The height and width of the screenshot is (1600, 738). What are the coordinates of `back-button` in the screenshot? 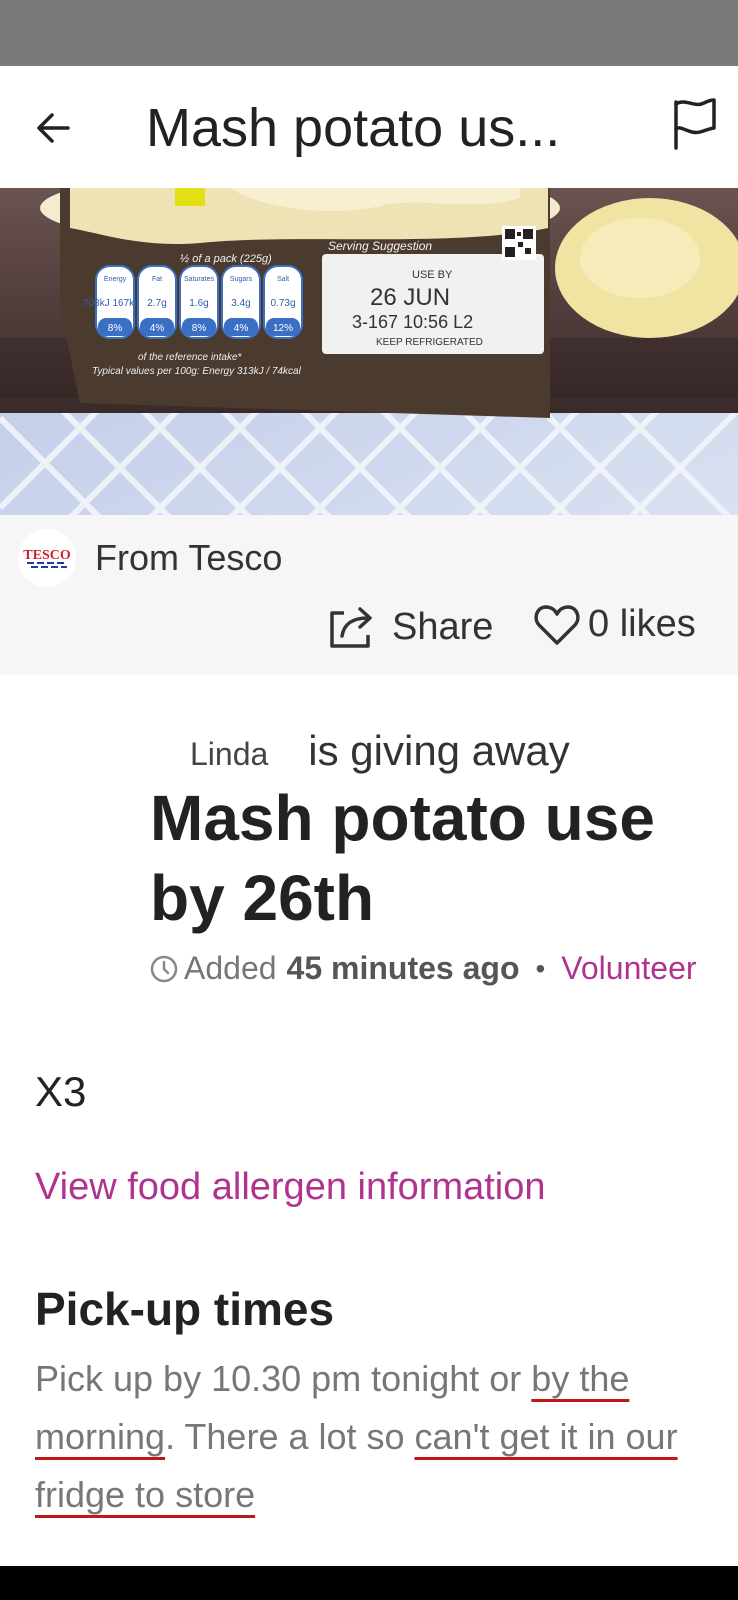 It's located at (54, 128).